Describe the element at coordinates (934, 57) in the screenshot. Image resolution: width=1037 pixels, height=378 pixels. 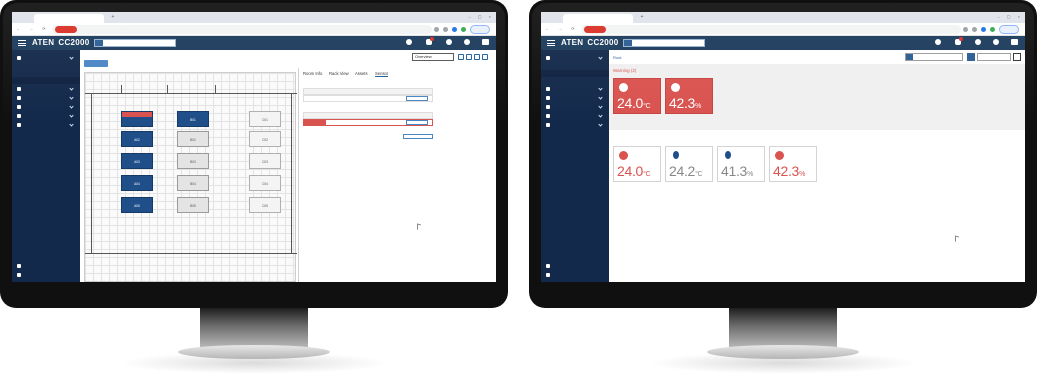
I see `sensor-search-input` at that location.